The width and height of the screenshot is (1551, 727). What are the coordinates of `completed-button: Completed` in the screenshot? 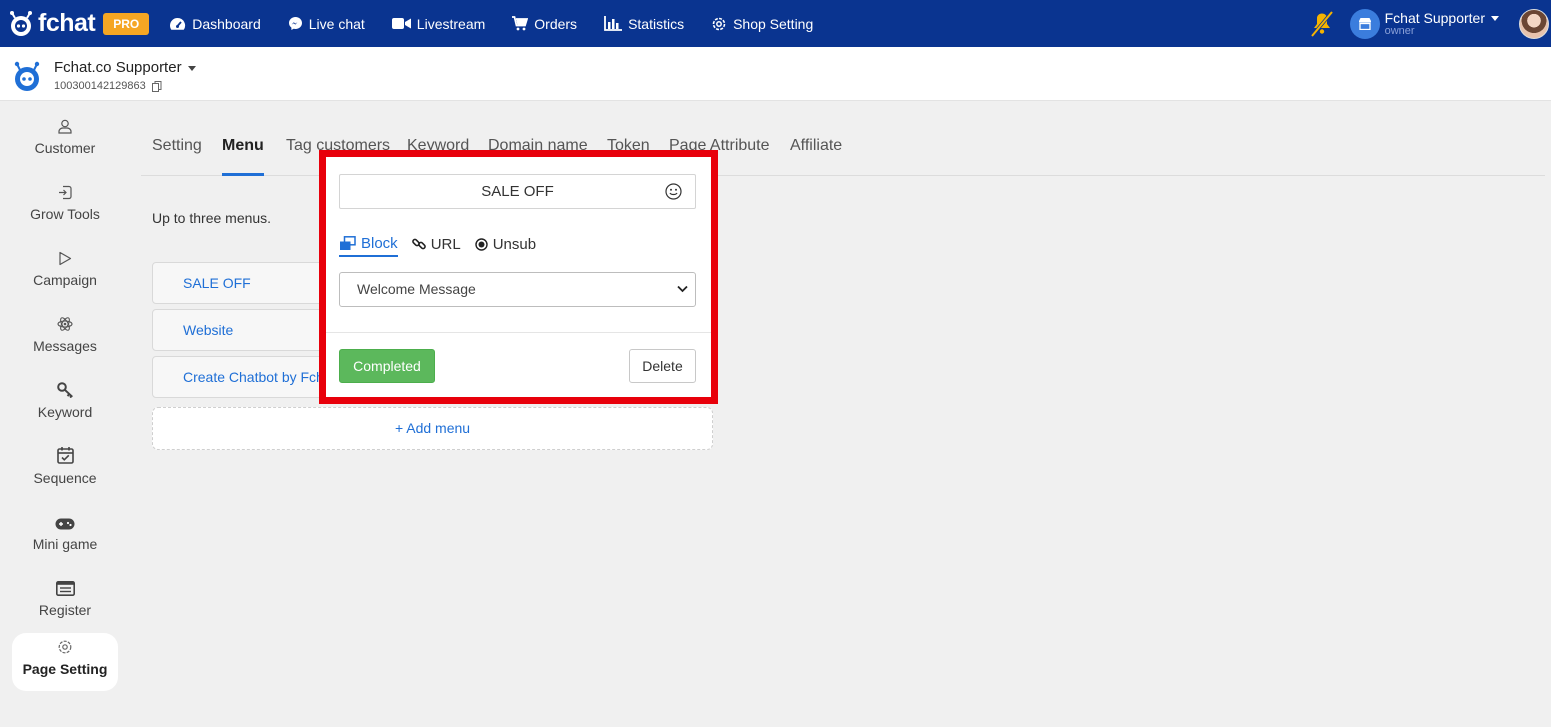 It's located at (387, 366).